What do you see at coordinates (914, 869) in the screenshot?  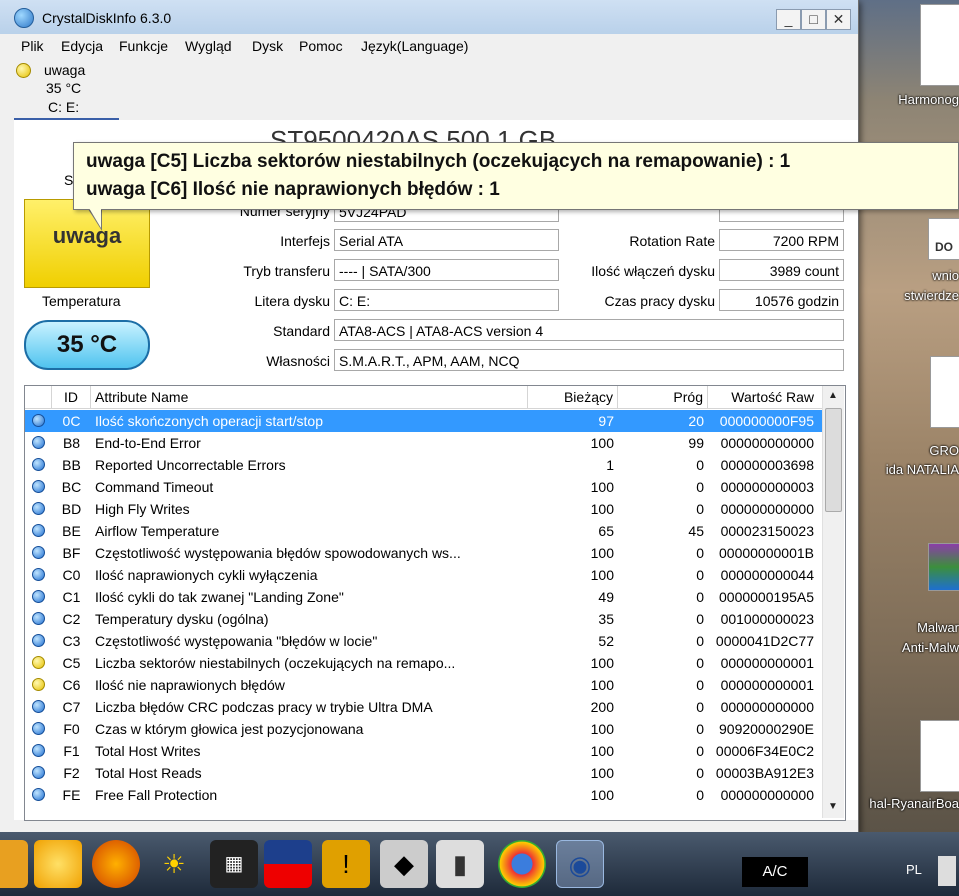 I see `language-indicator: PL` at bounding box center [914, 869].